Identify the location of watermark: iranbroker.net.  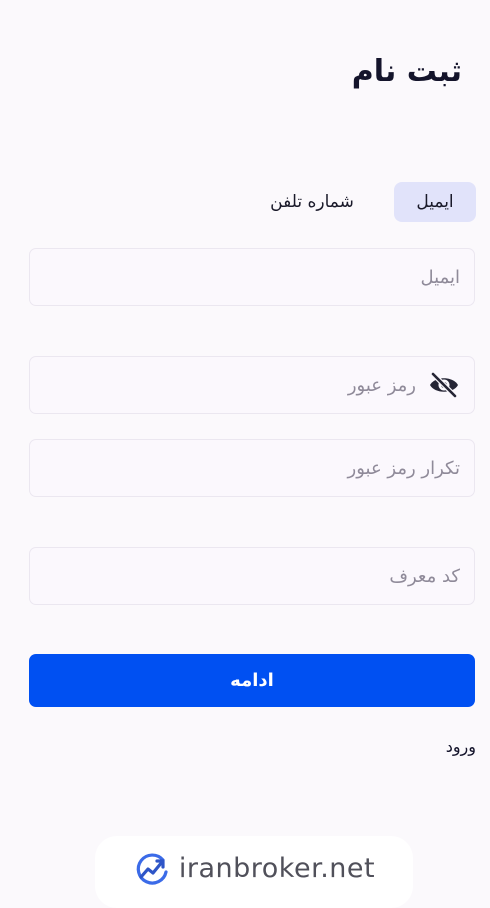
(254, 872).